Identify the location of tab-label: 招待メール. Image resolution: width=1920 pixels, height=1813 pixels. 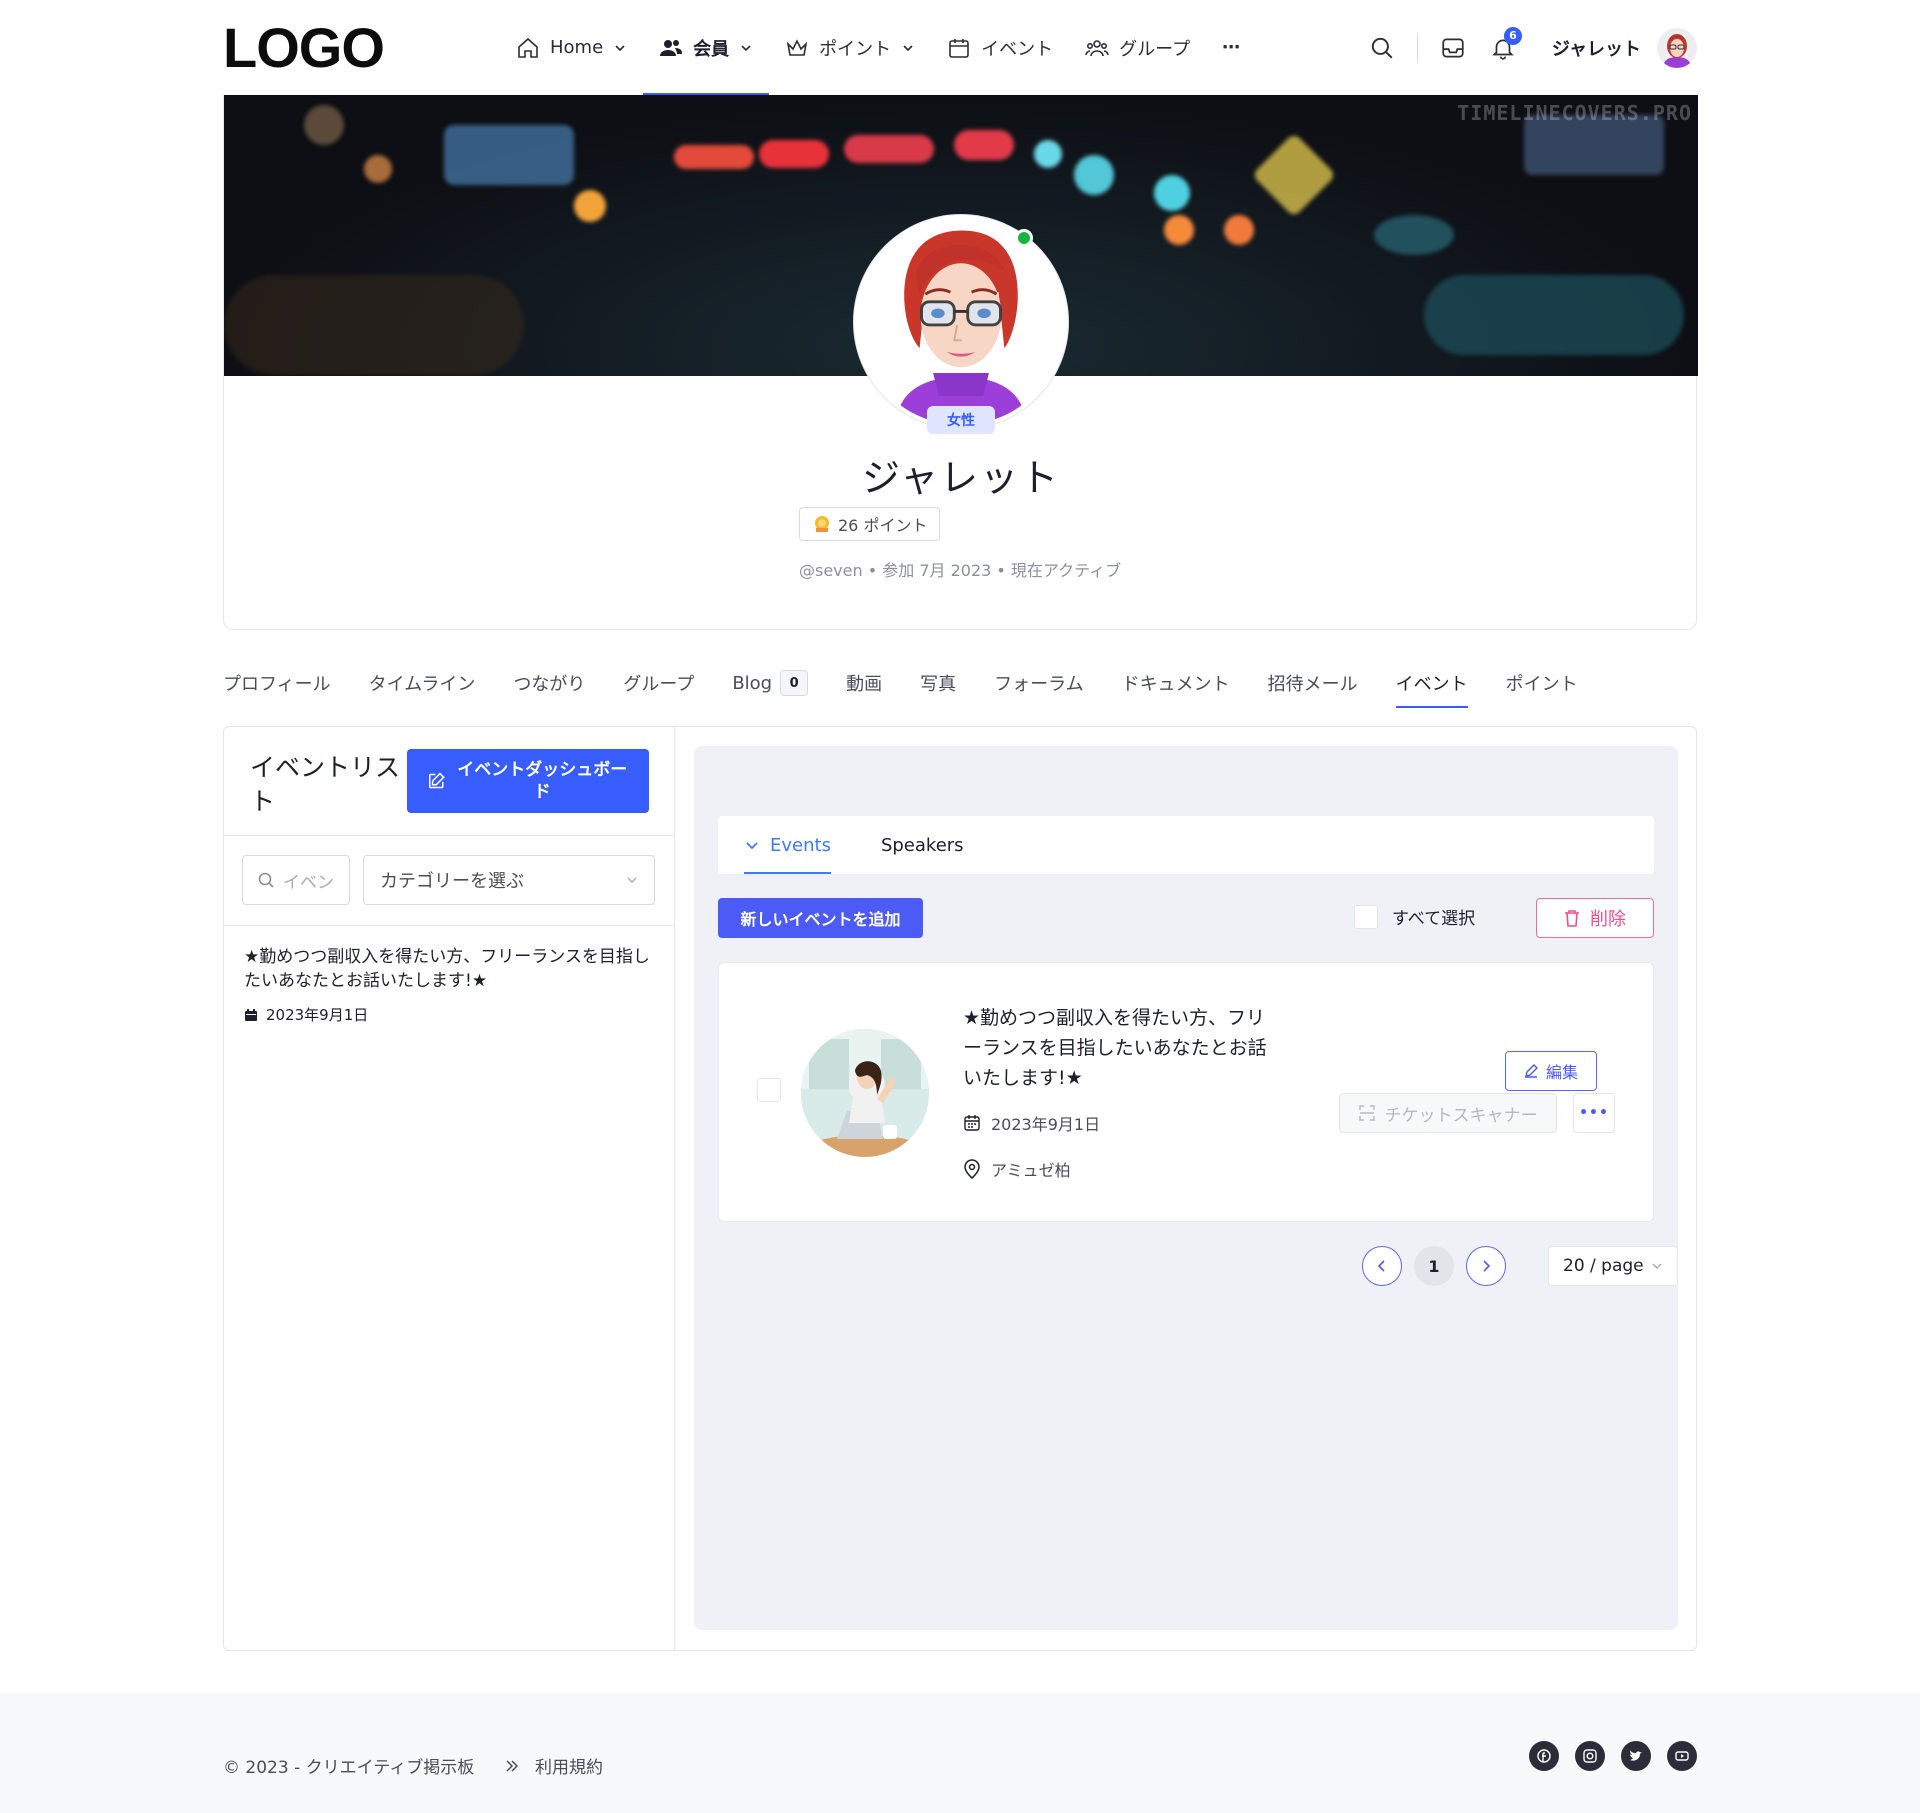
(1312, 684).